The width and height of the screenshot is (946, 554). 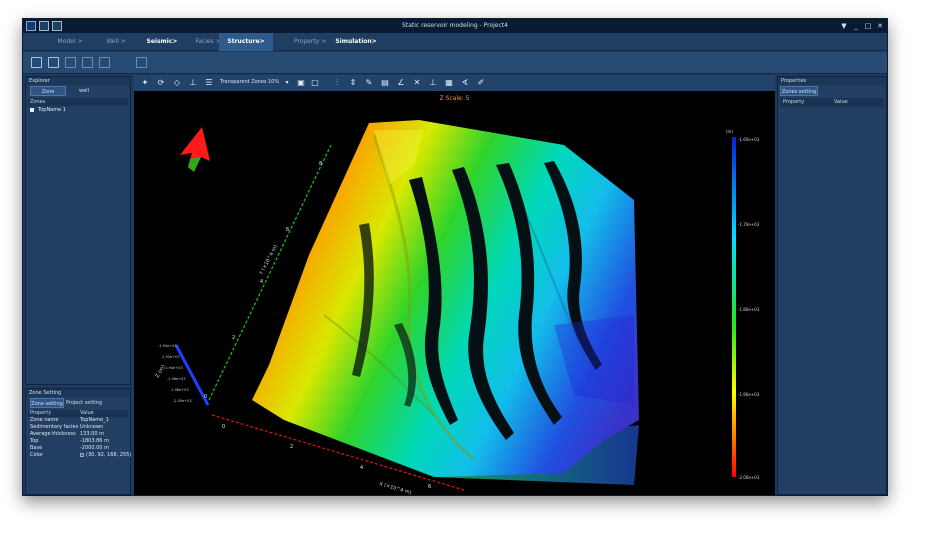 I want to click on properties-table: Property Value, so click(x=832, y=102).